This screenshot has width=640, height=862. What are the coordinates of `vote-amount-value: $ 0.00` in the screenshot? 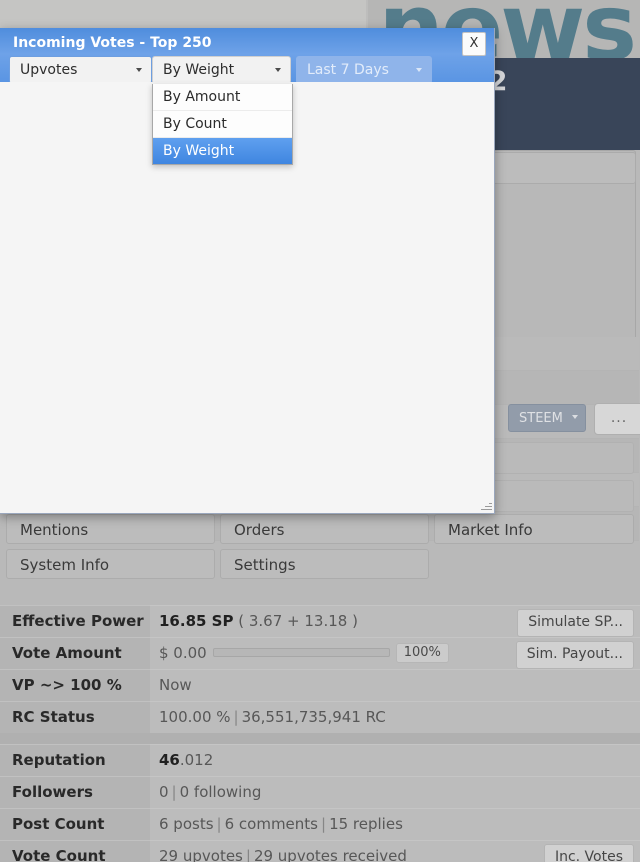 It's located at (183, 653).